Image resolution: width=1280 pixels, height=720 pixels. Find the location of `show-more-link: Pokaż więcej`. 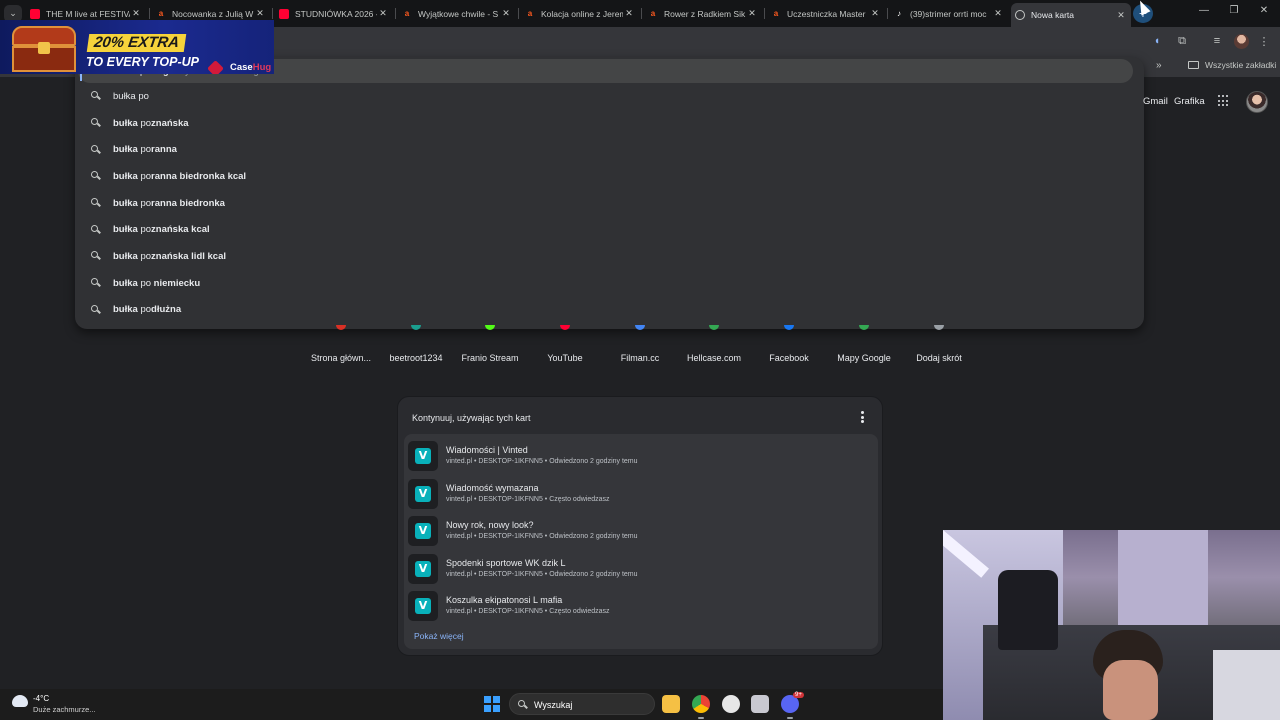

show-more-link: Pokaż więcej is located at coordinates (439, 636).